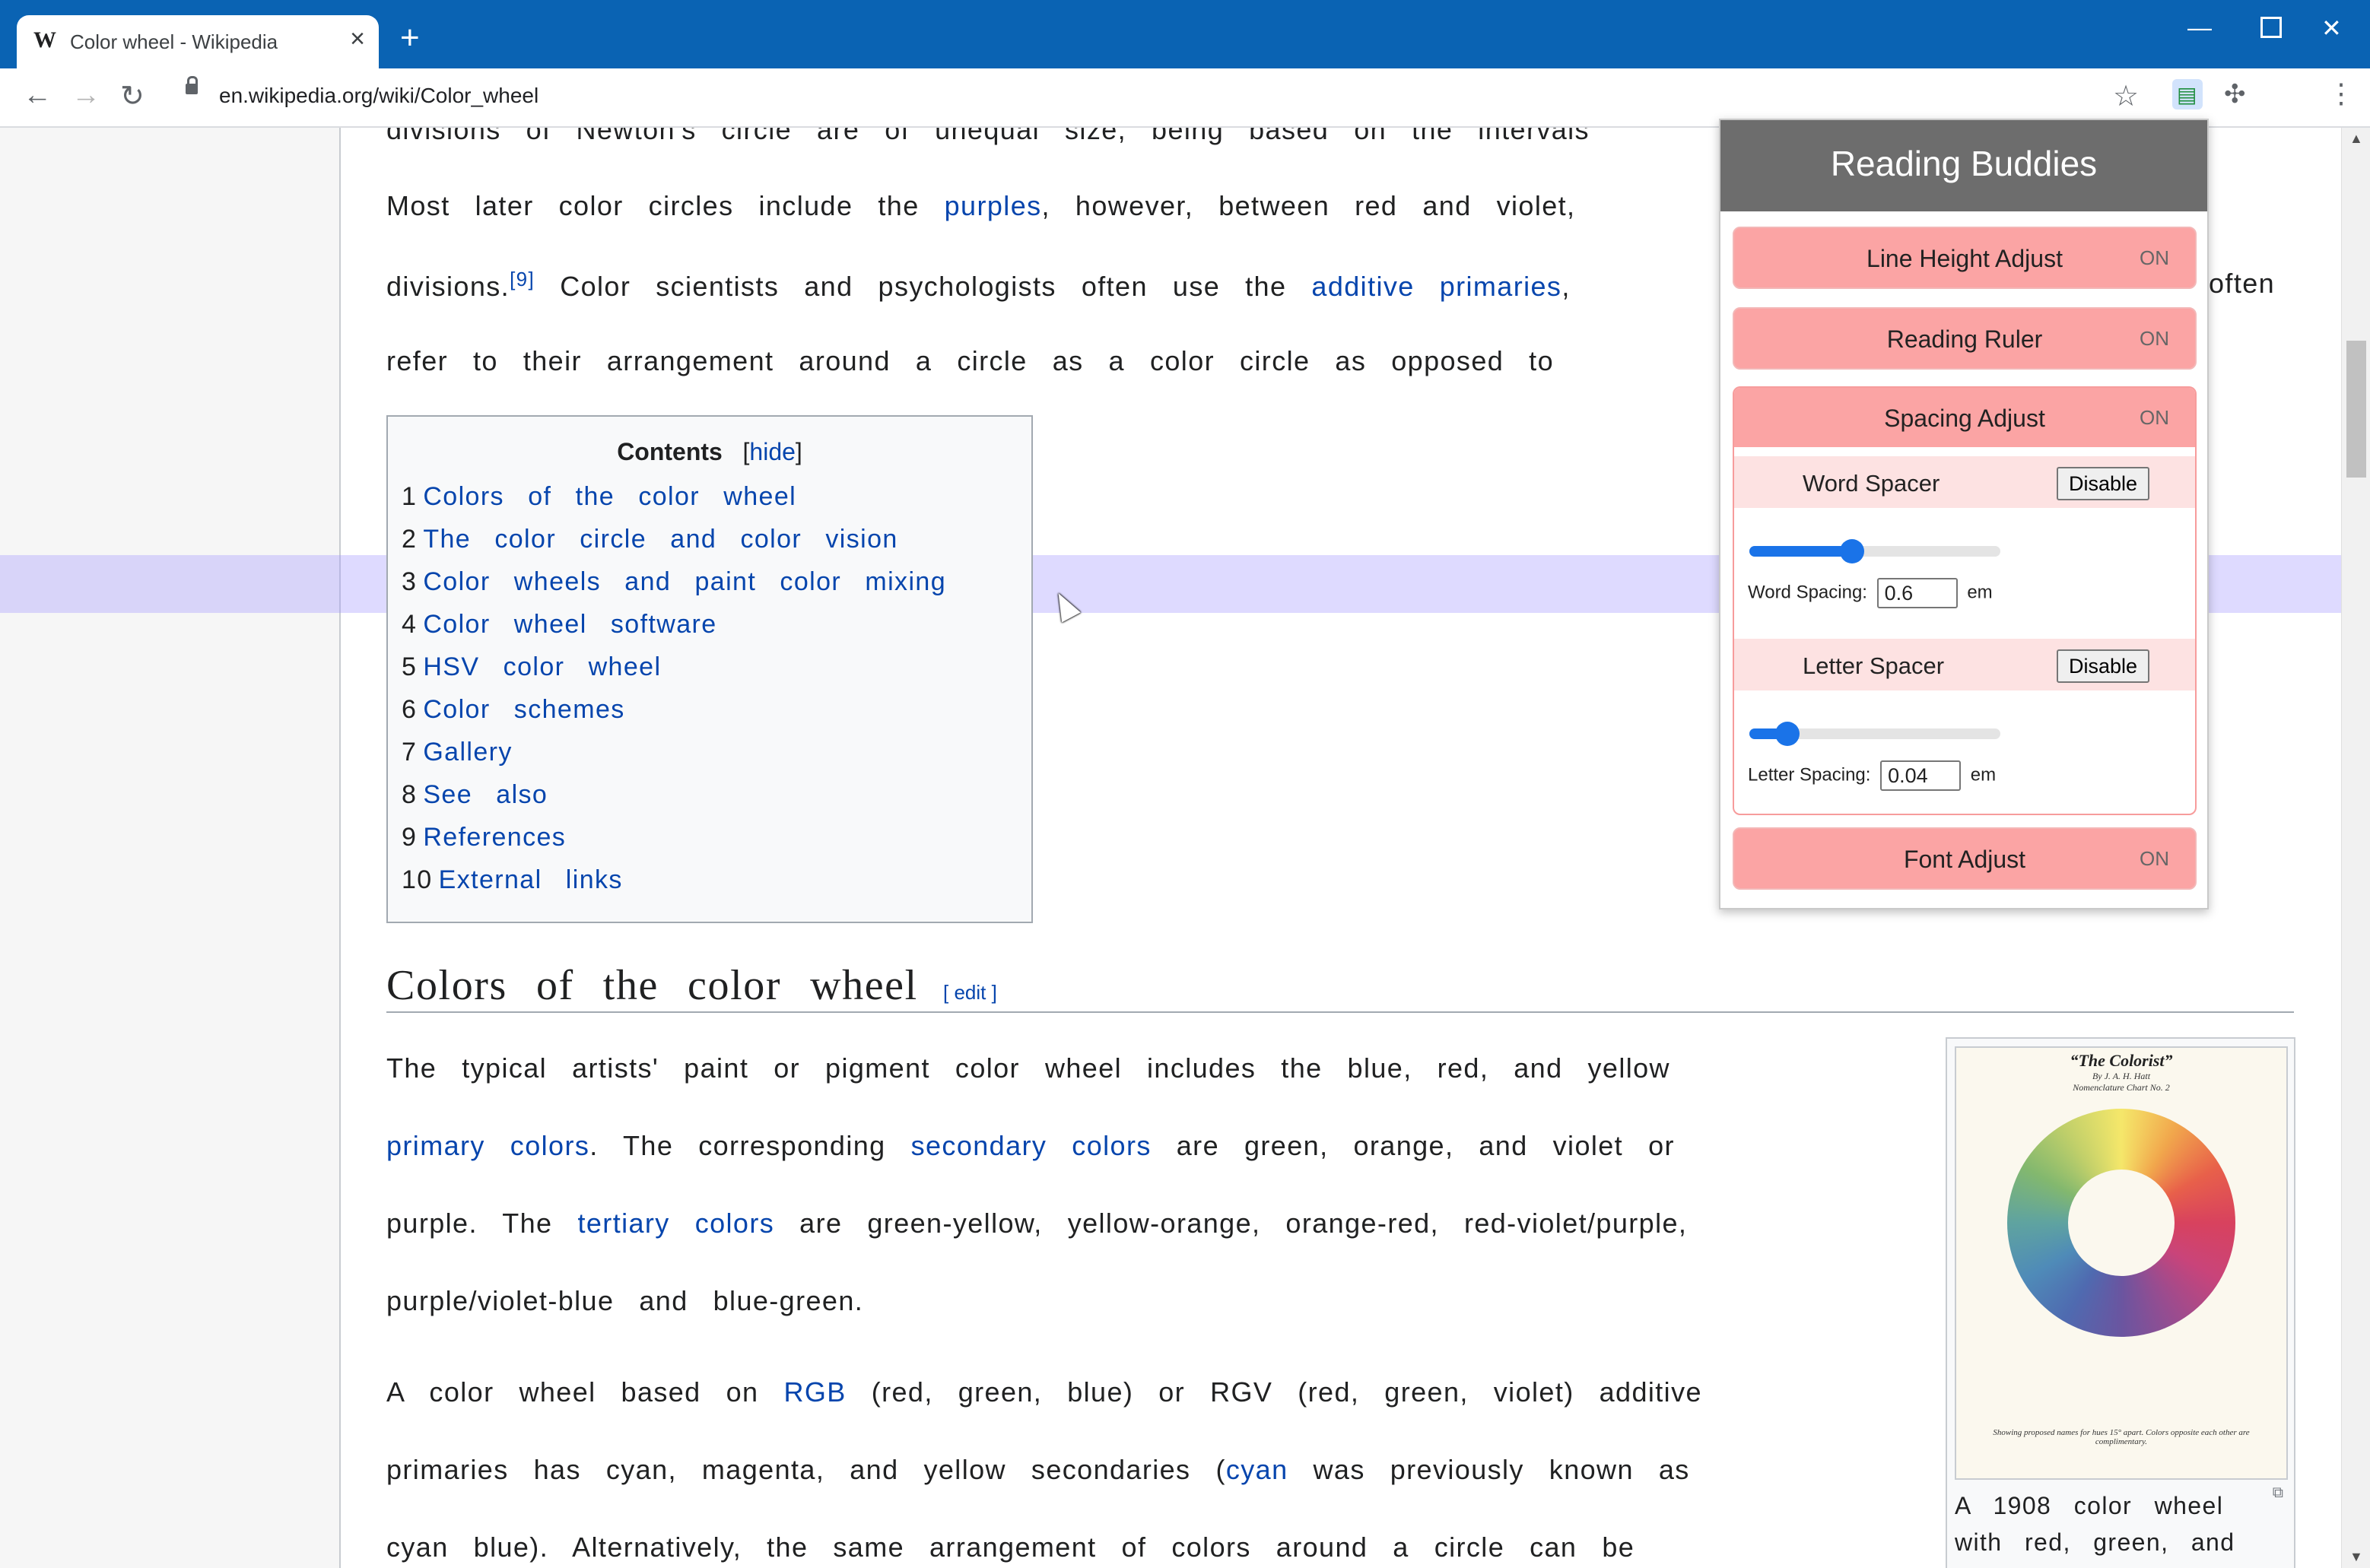  Describe the element at coordinates (2356, 139) in the screenshot. I see `scroll-up-icon: ▲` at that location.